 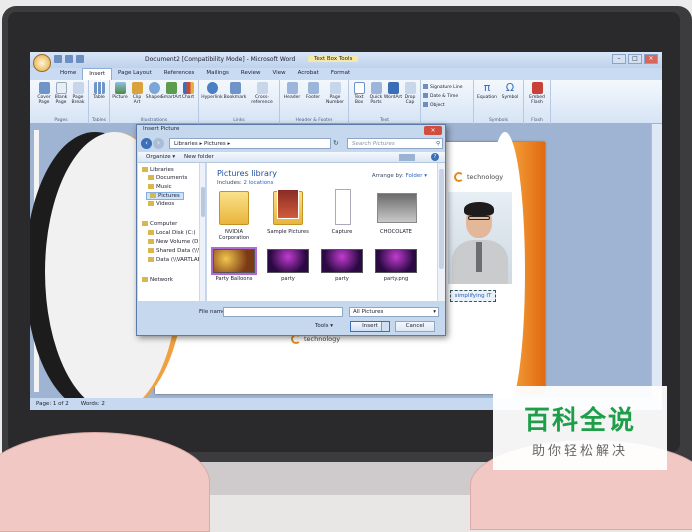 What do you see at coordinates (202, 232) in the screenshot?
I see `nav-scrollbar` at bounding box center [202, 232].